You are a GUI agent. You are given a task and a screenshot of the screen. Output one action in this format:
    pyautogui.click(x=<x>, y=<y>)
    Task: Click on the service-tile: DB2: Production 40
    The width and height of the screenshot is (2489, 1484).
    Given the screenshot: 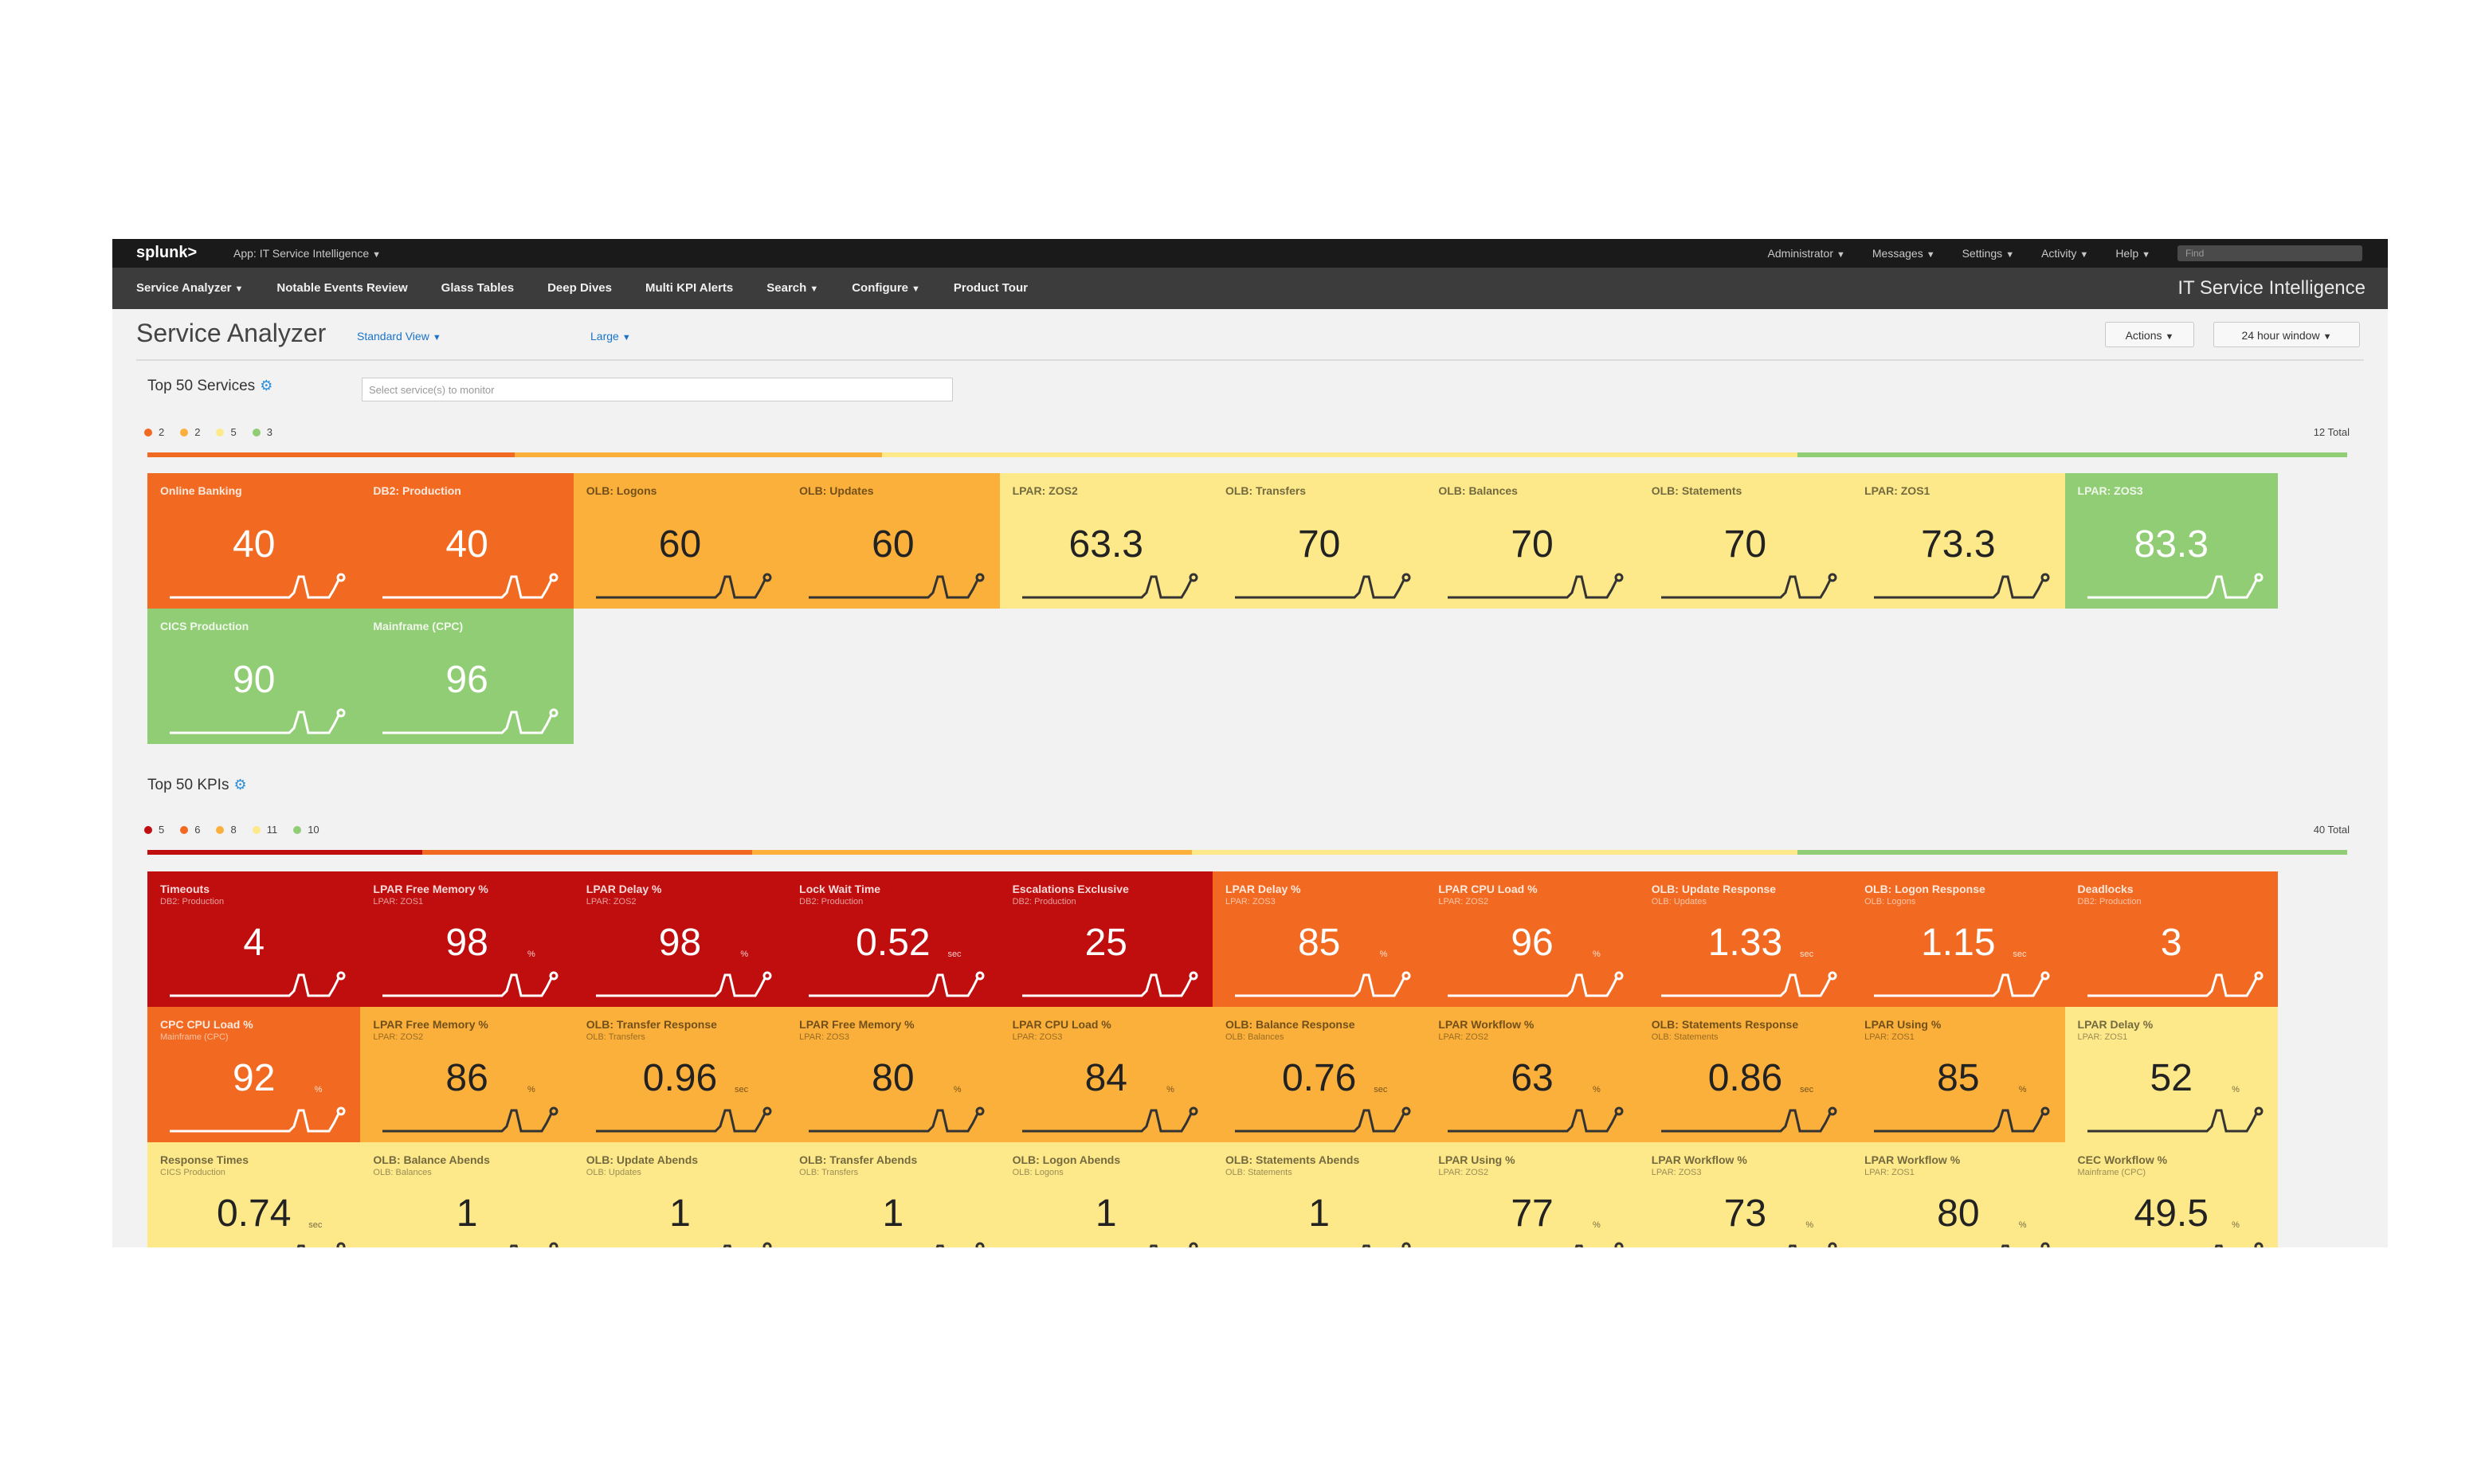 What is the action you would take?
    pyautogui.click(x=467, y=541)
    